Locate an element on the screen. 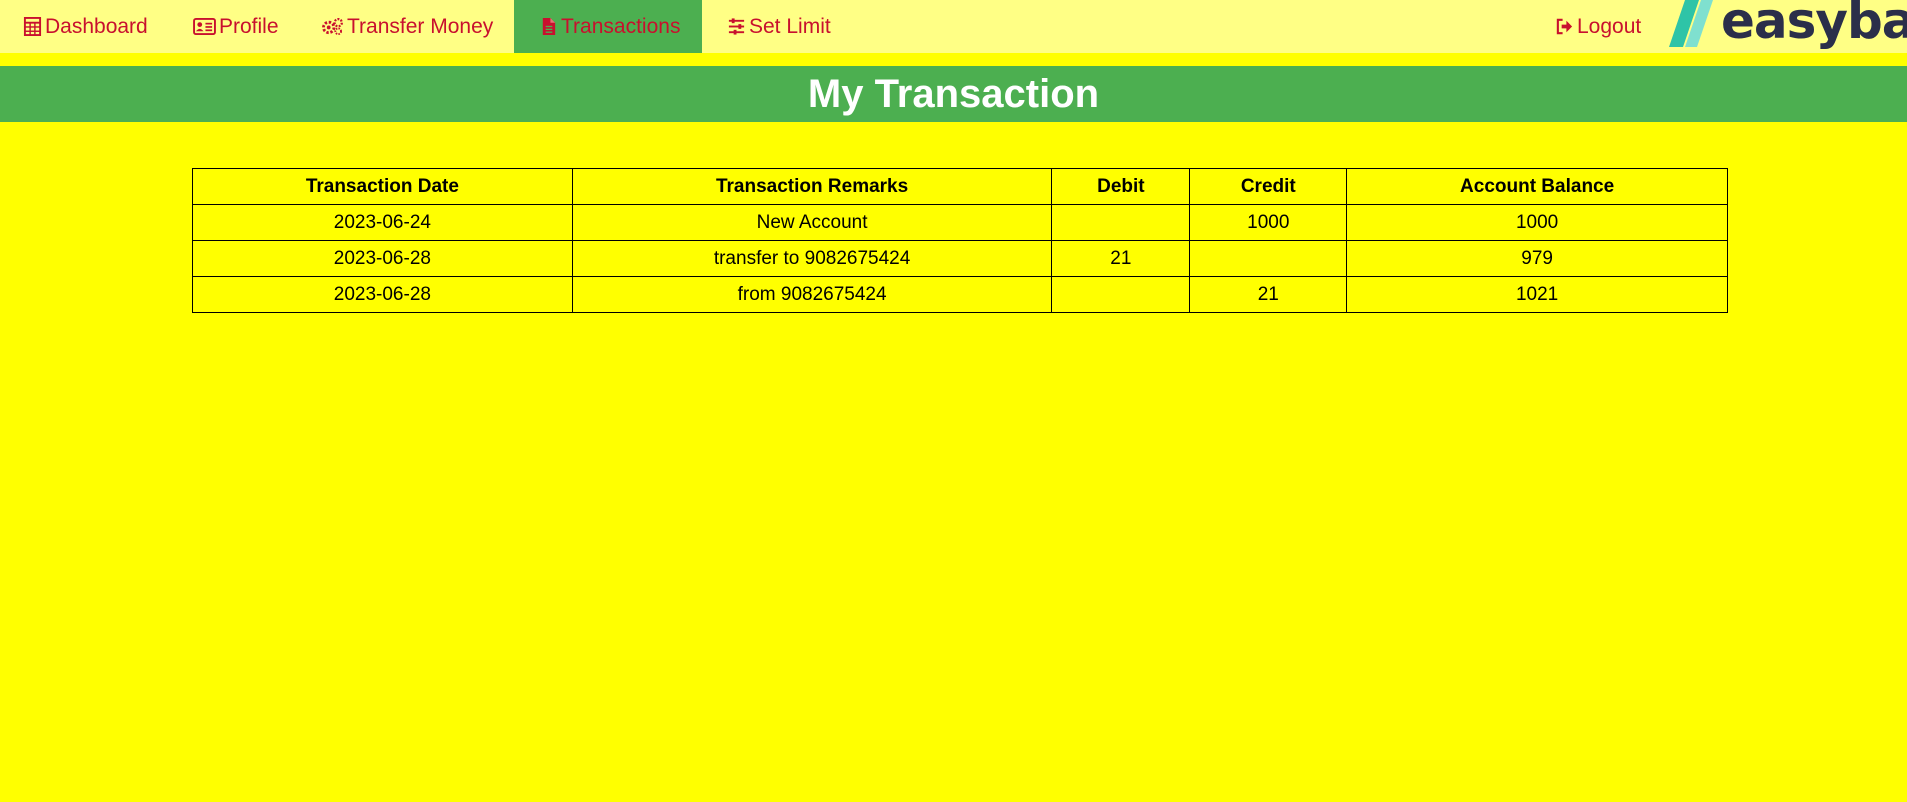 The height and width of the screenshot is (802, 1907). page-title-bar: My Transaction is located at coordinates (953, 94).